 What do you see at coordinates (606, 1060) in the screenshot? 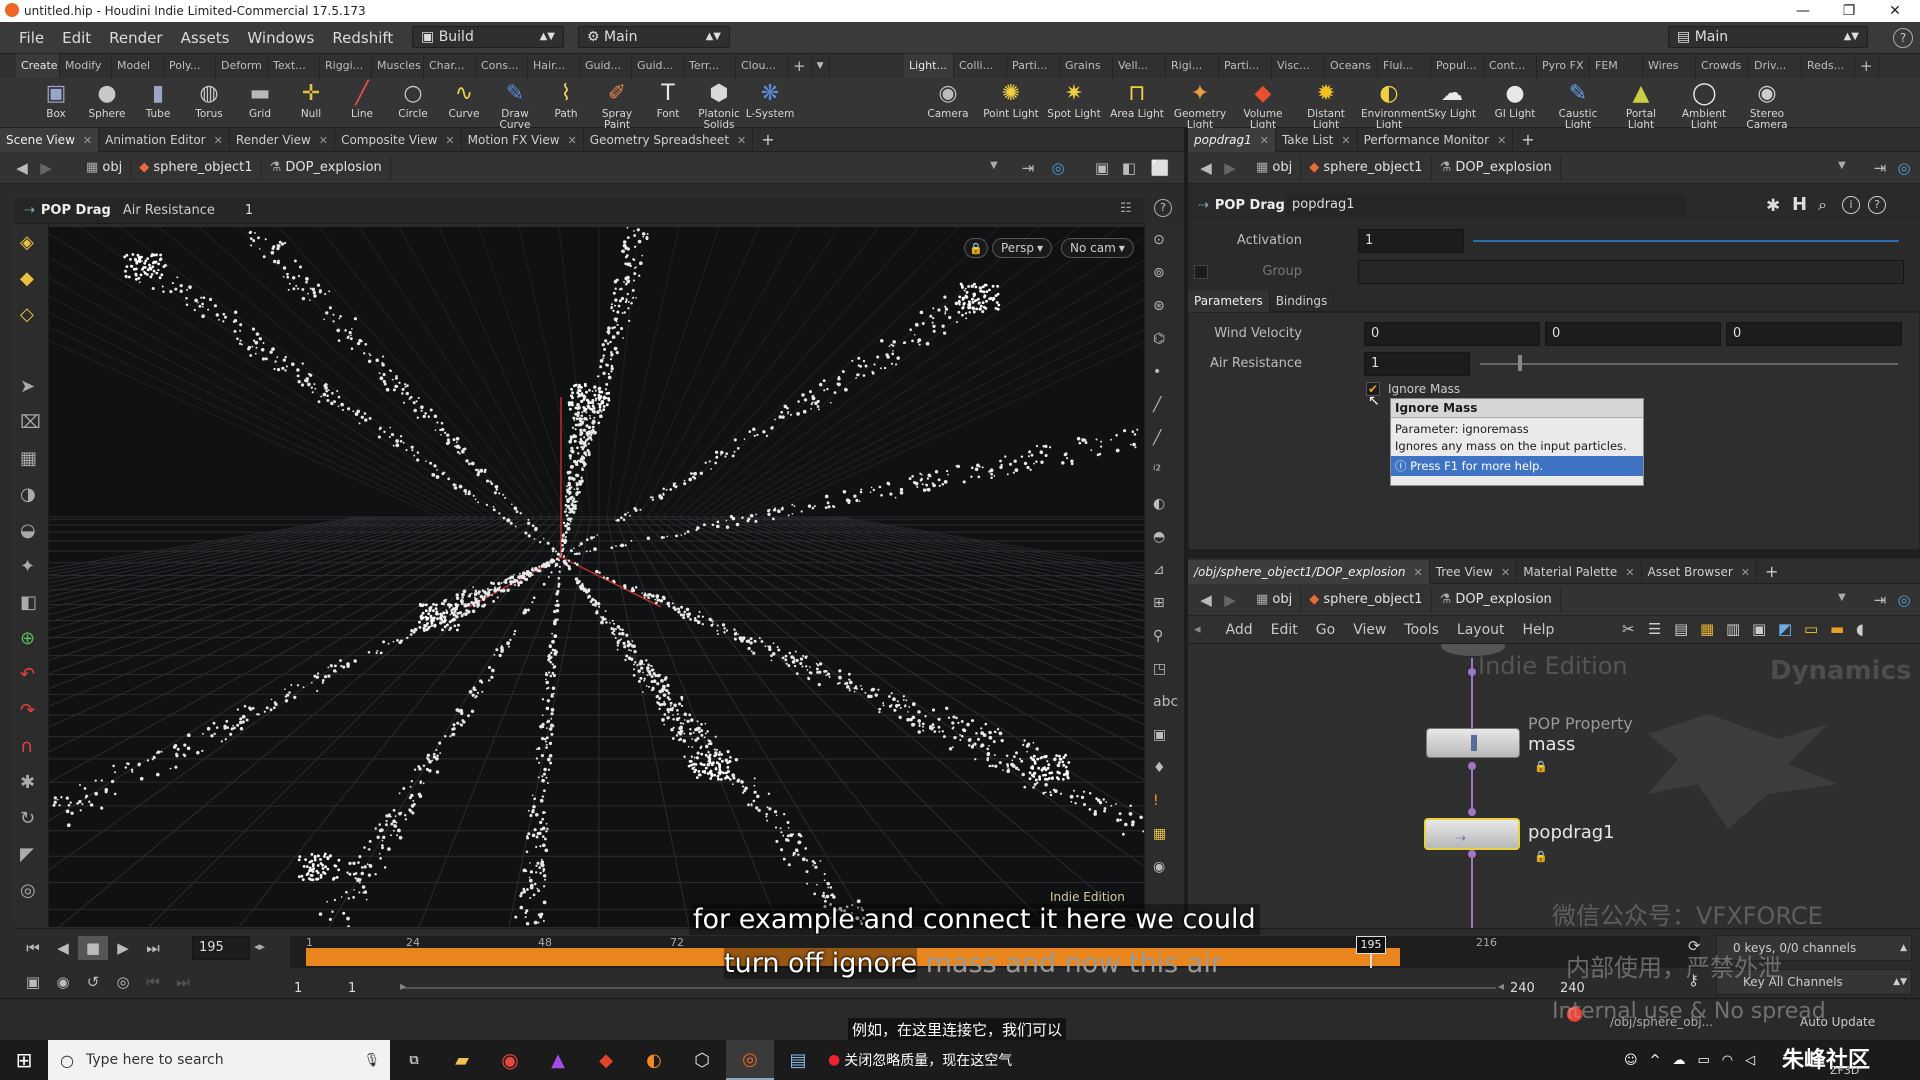
I see `app-red-button: ◆` at bounding box center [606, 1060].